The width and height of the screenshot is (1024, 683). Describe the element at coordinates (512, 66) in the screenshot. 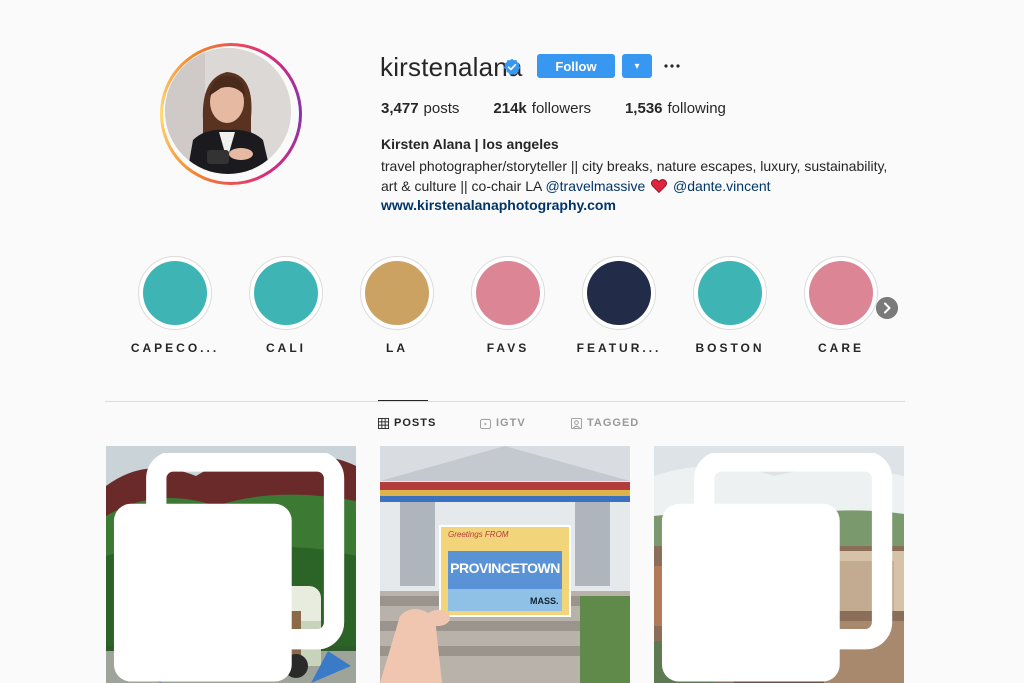

I see `verified-badge-icon` at that location.